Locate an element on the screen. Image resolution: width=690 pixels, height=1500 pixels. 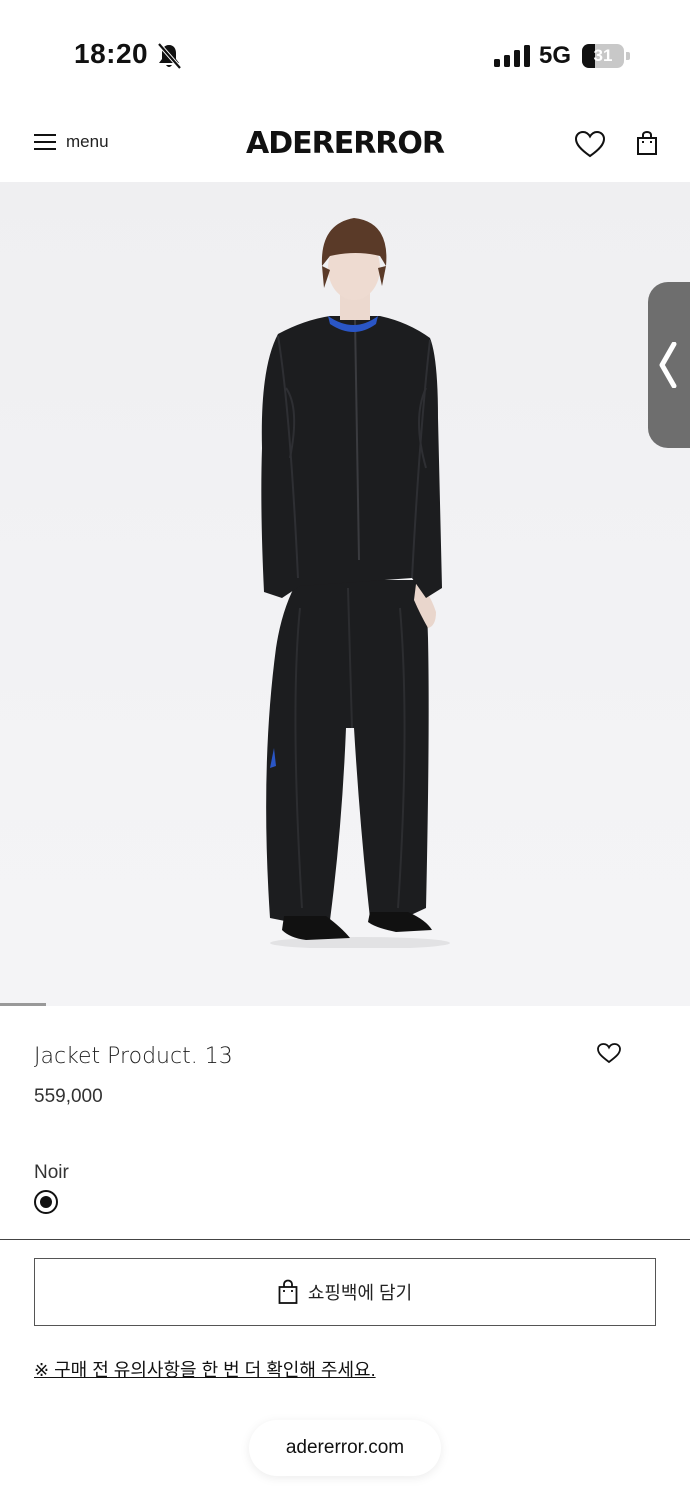
add-to-bag-button: 쇼핑백에 담기 is located at coordinates (345, 1292).